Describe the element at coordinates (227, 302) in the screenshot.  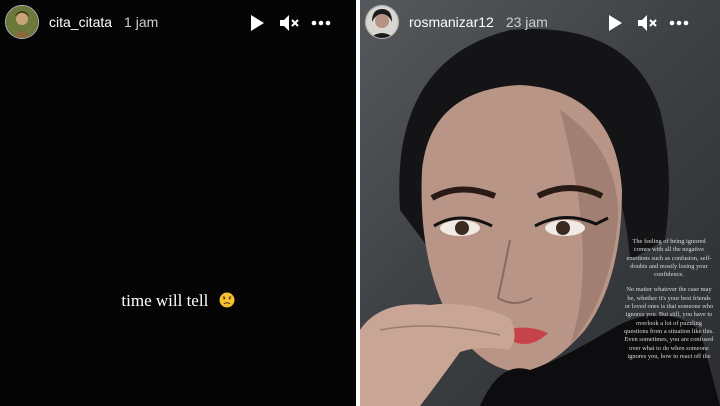
I see `sad-face-emoji` at that location.